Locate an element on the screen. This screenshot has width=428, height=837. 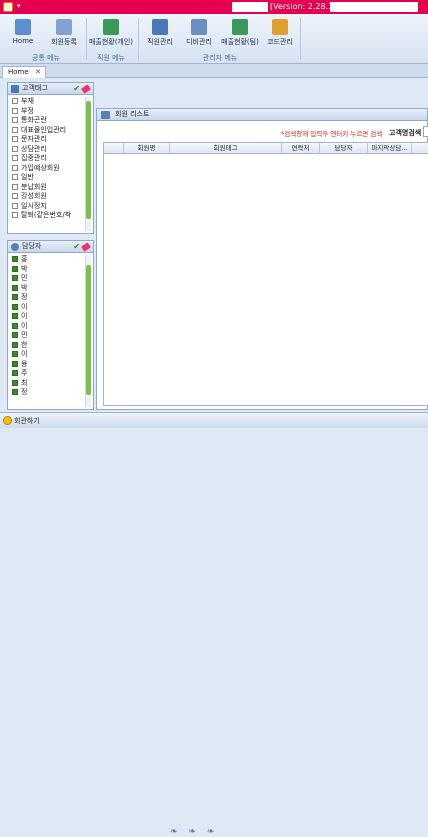
tag-item: 가입예상회원 is located at coordinates (46, 169).